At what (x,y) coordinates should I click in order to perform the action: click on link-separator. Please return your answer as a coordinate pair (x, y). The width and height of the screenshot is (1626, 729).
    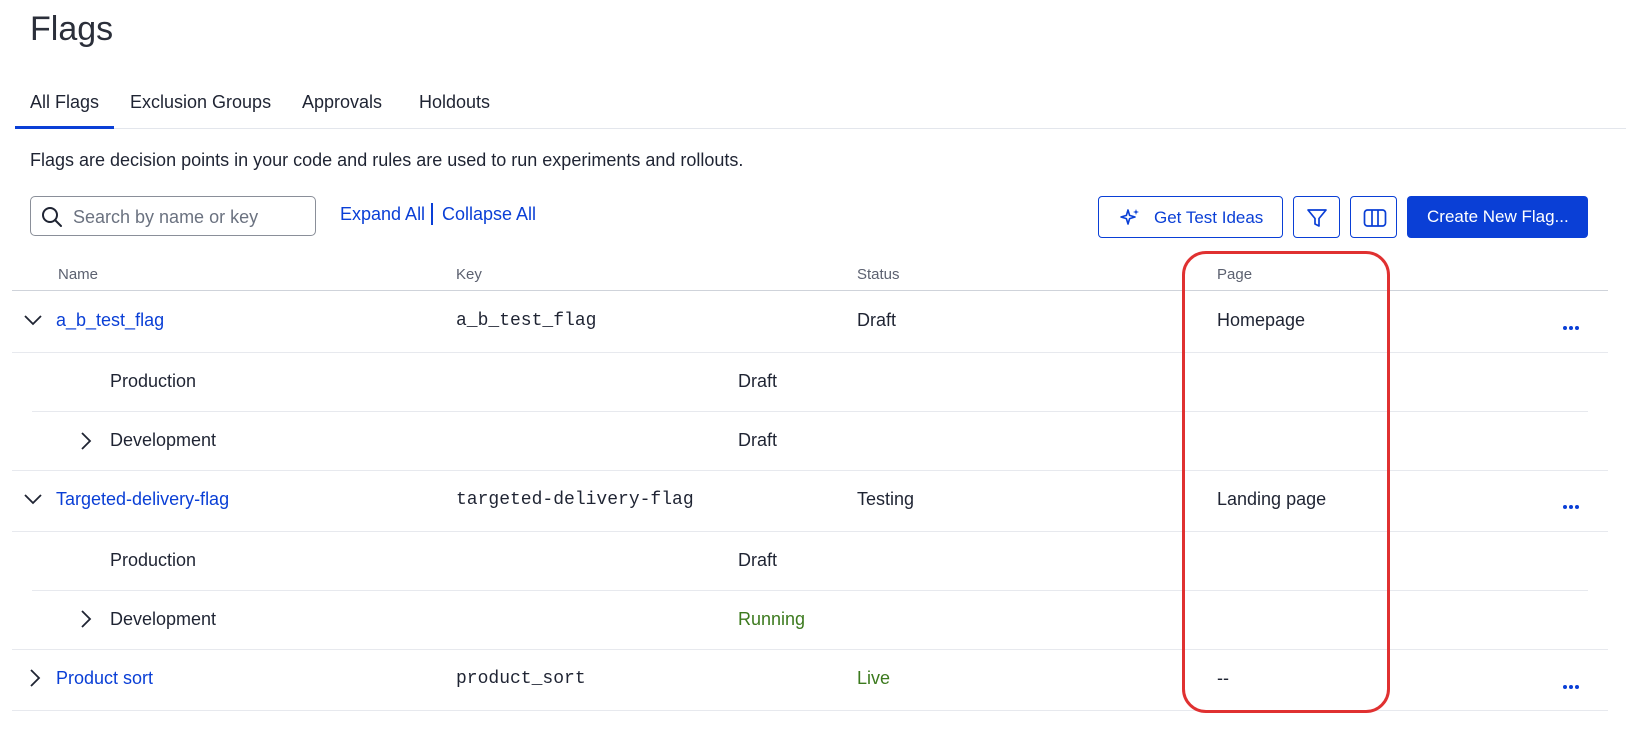
    Looking at the image, I should click on (432, 214).